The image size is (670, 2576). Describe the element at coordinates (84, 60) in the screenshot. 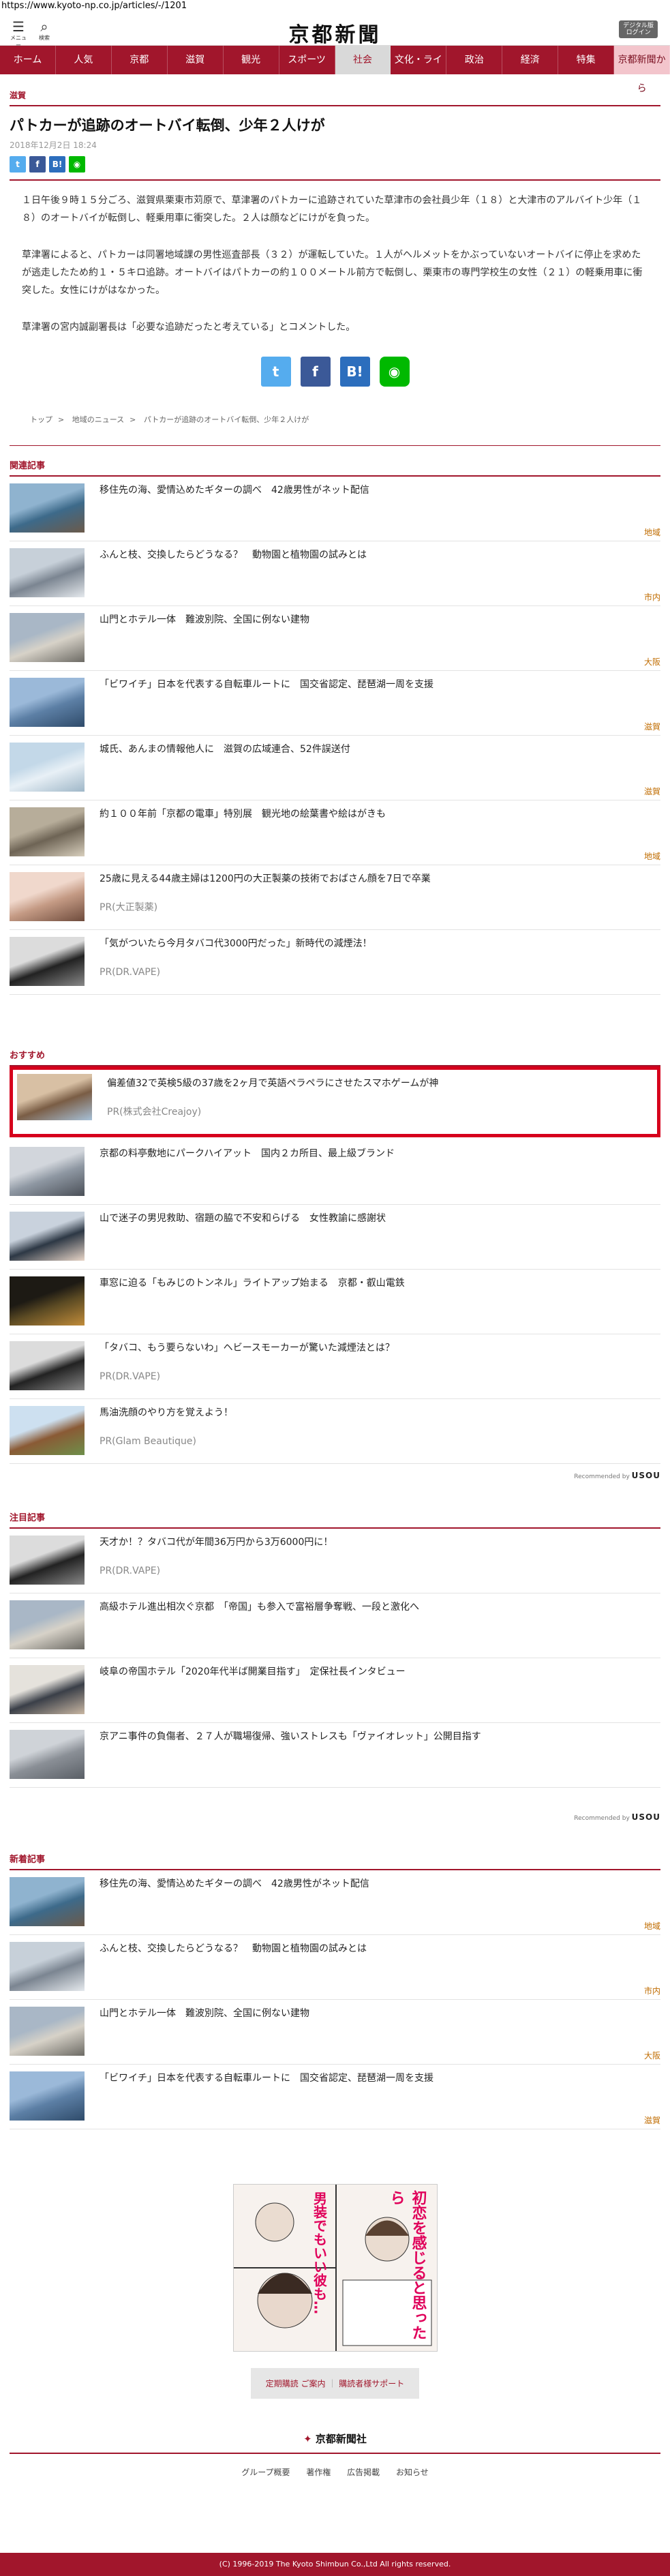

I see `nav-item: 人気` at that location.